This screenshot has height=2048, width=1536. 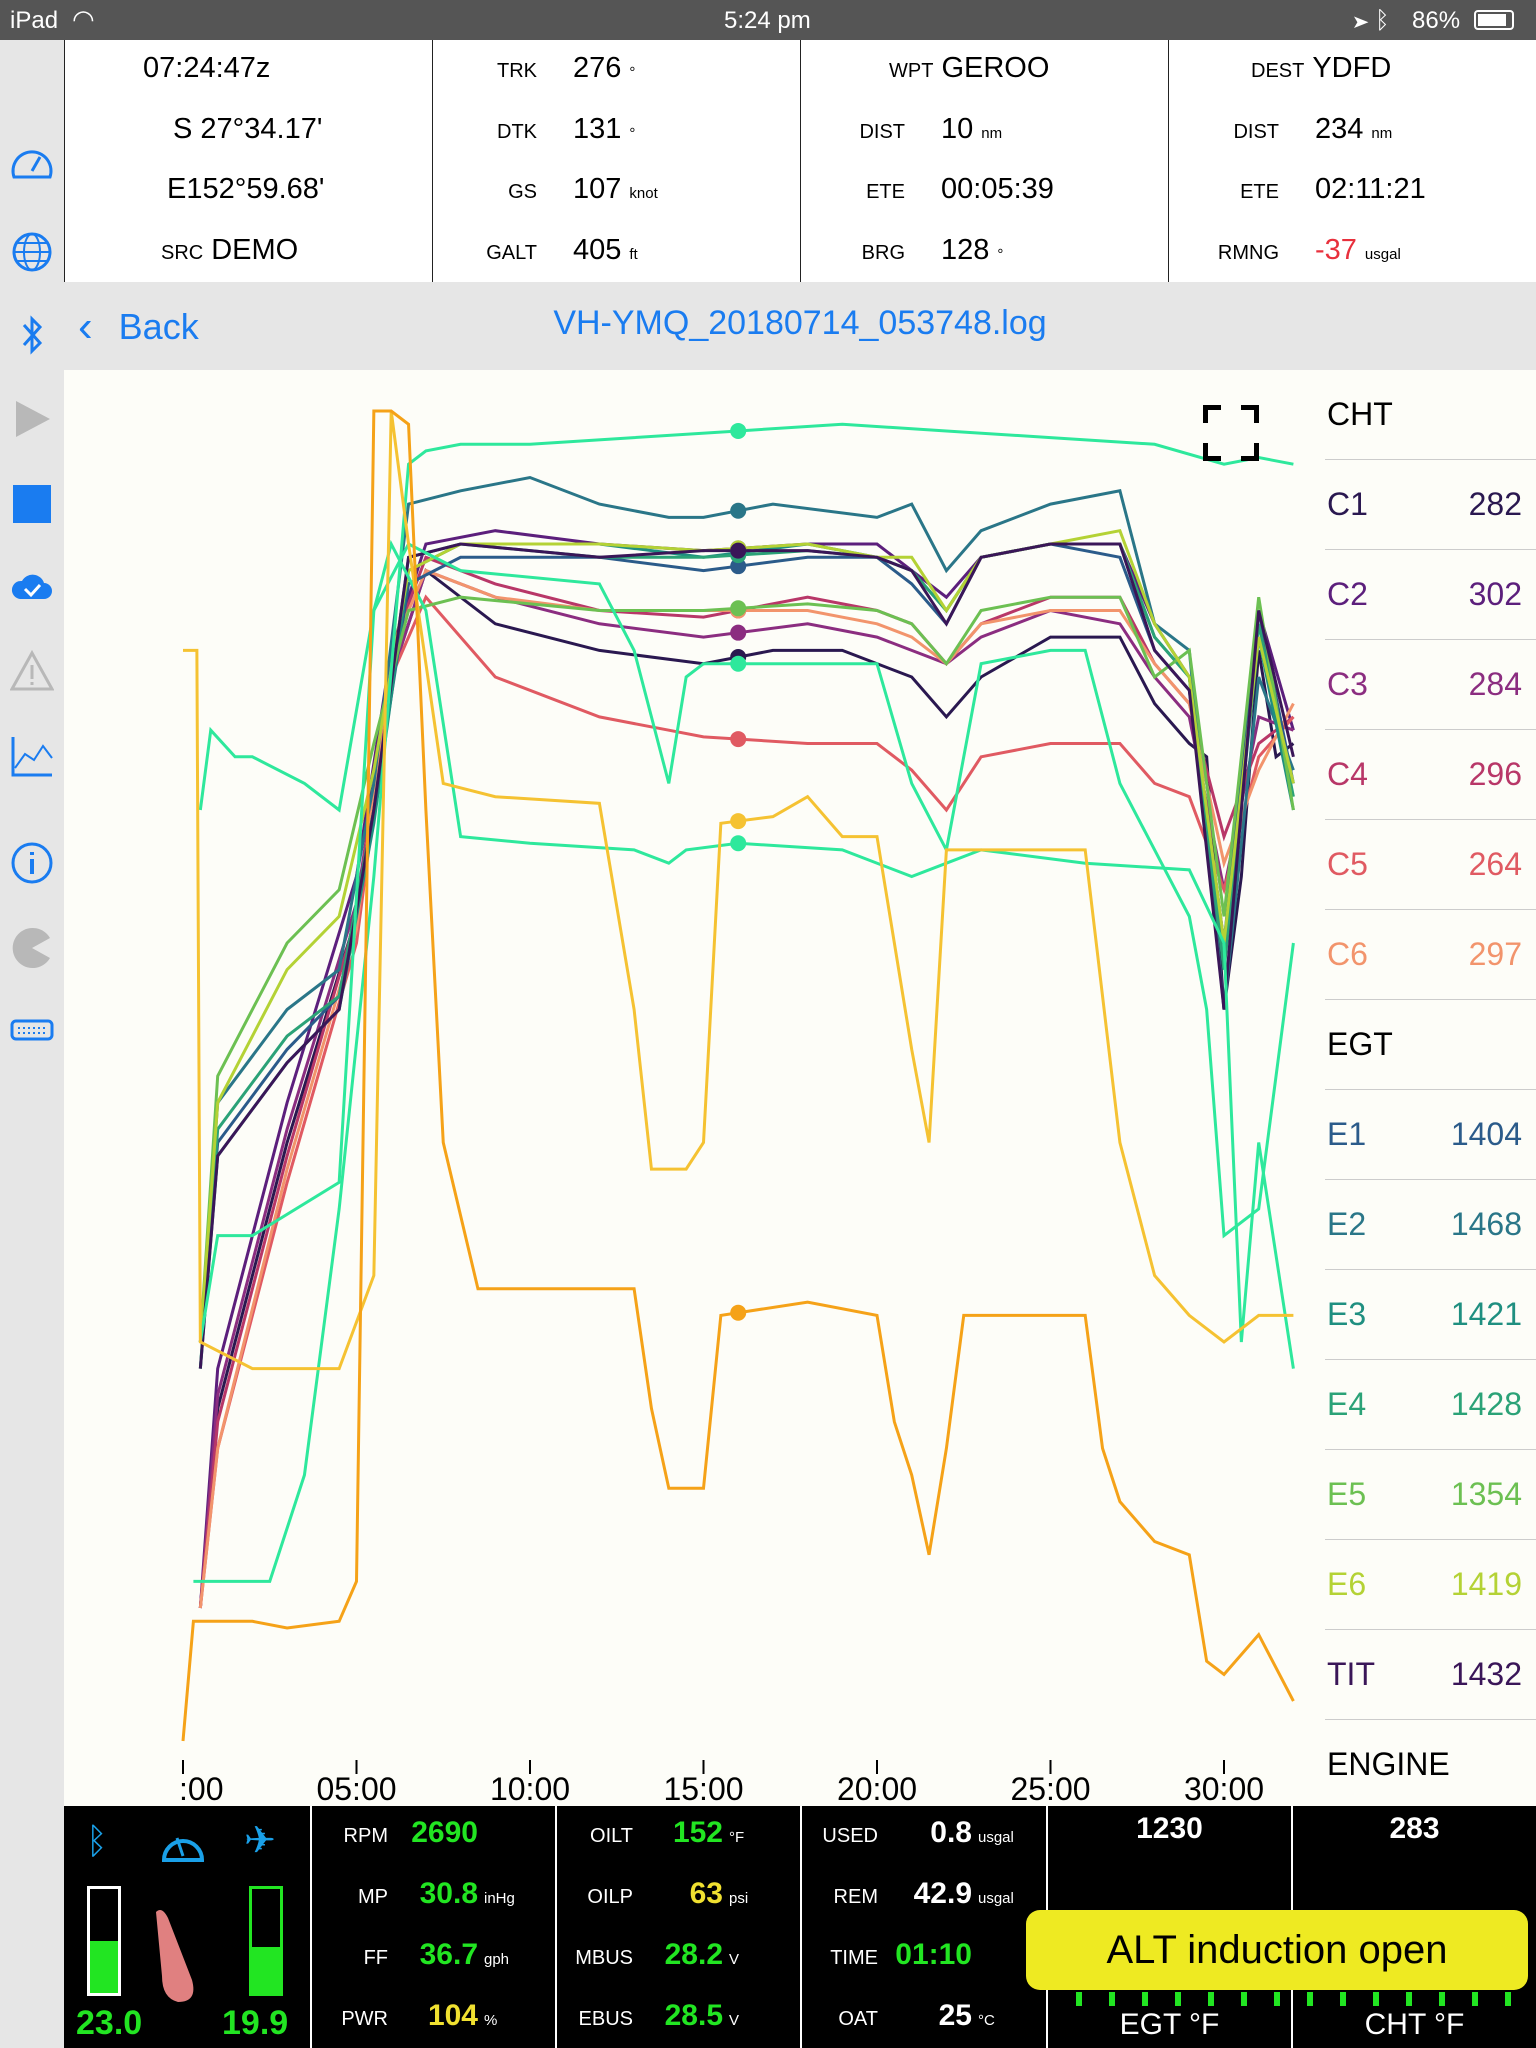 I want to click on legend-label: C3, so click(x=1347, y=684).